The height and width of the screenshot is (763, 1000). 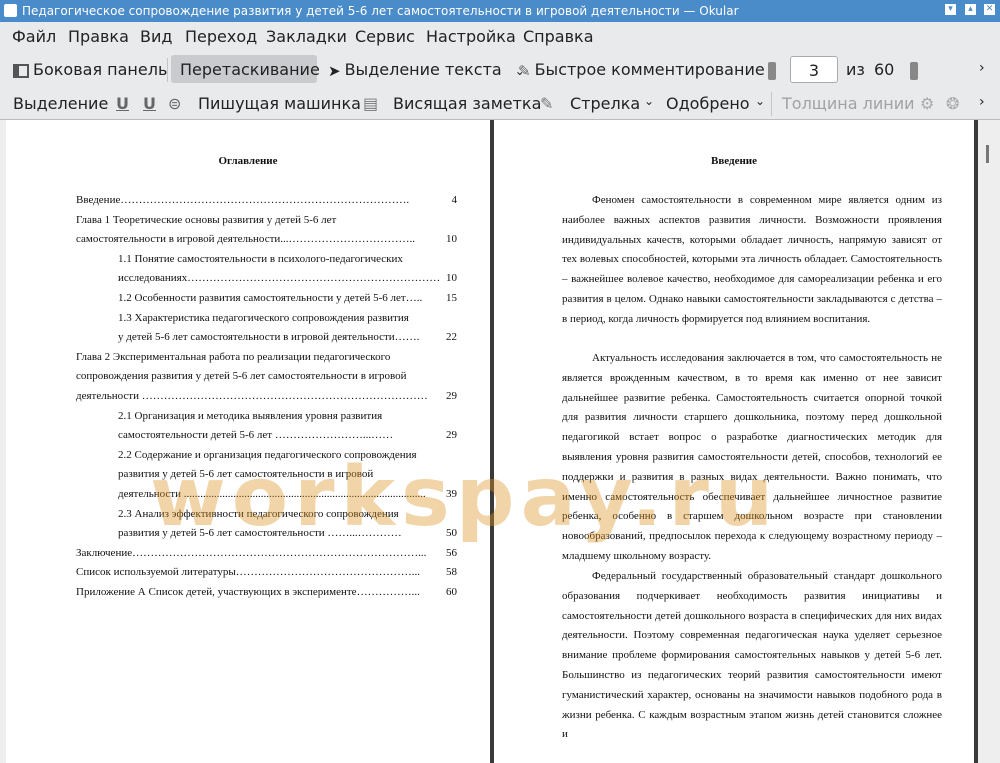 What do you see at coordinates (98, 36) in the screenshot?
I see `menu-edit: Правка` at bounding box center [98, 36].